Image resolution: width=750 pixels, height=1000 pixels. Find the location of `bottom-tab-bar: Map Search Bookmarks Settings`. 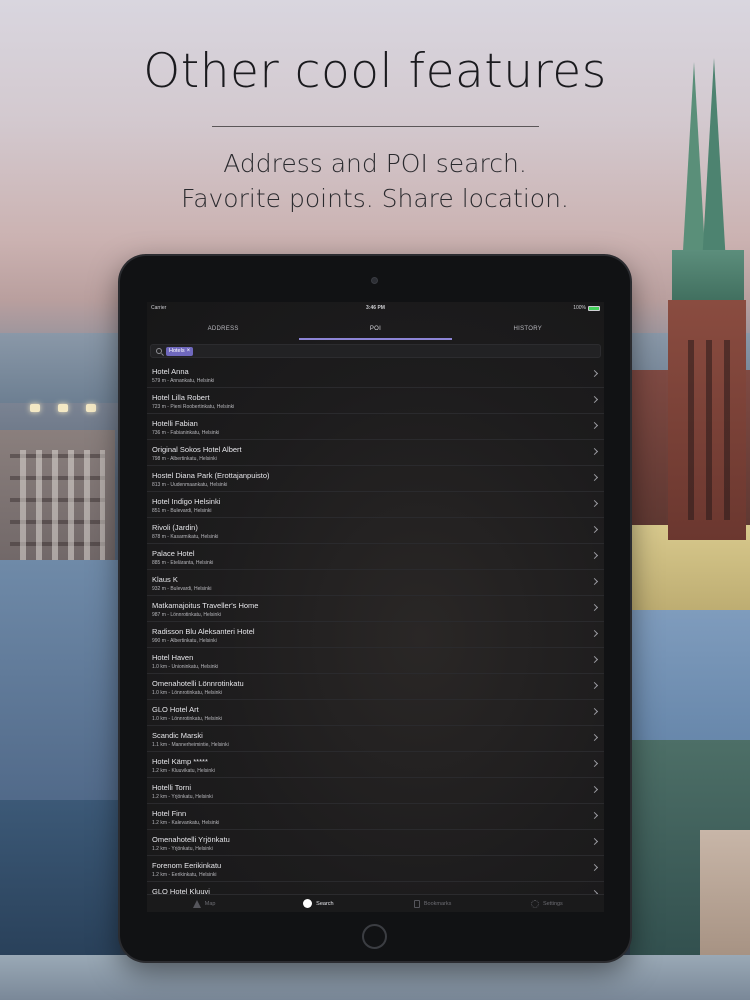

bottom-tab-bar: Map Search Bookmarks Settings is located at coordinates (375, 903).